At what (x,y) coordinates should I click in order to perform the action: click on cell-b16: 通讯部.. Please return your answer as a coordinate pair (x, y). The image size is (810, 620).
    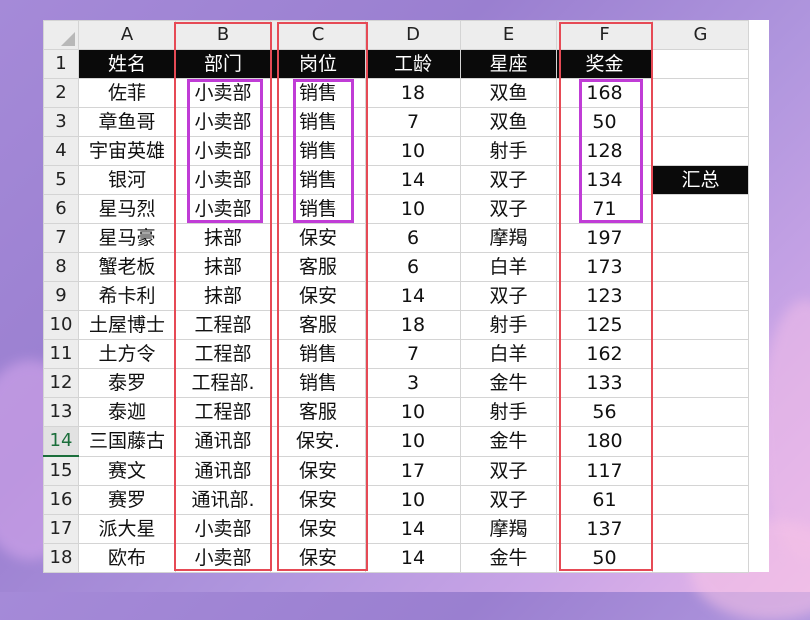
    Looking at the image, I should click on (223, 500).